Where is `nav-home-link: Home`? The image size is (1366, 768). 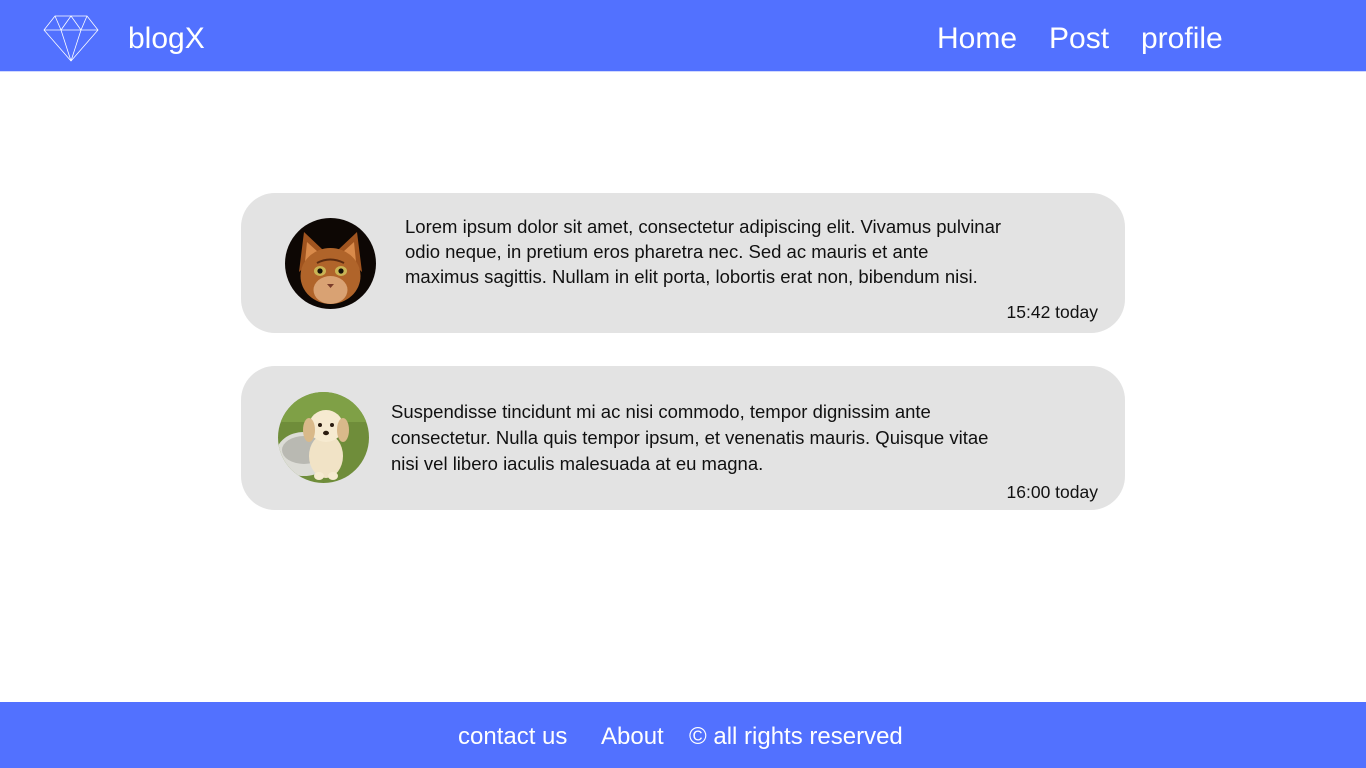
nav-home-link: Home is located at coordinates (977, 39).